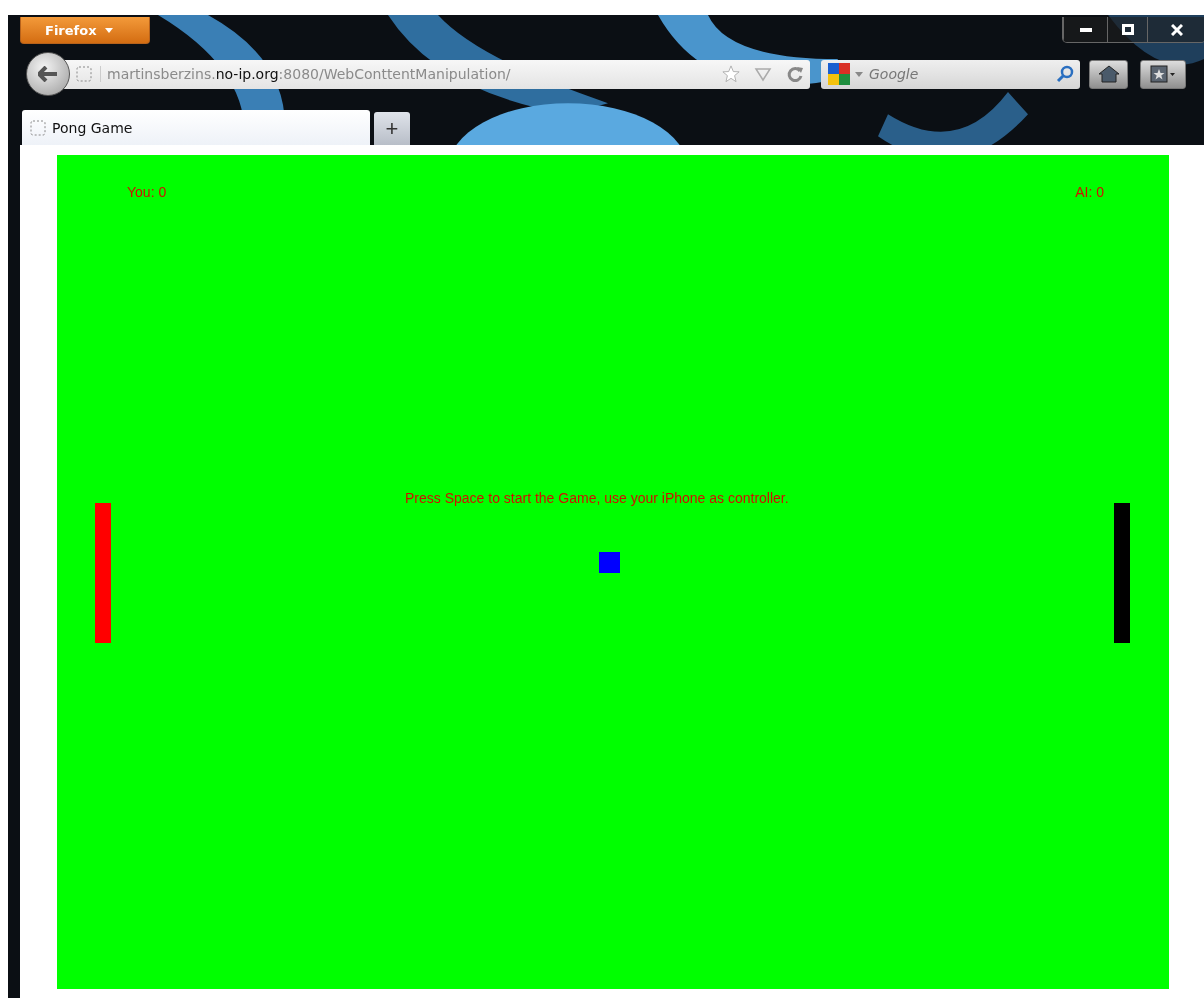 The height and width of the screenshot is (998, 1204). Describe the element at coordinates (959, 74) in the screenshot. I see `search-field: Google` at that location.